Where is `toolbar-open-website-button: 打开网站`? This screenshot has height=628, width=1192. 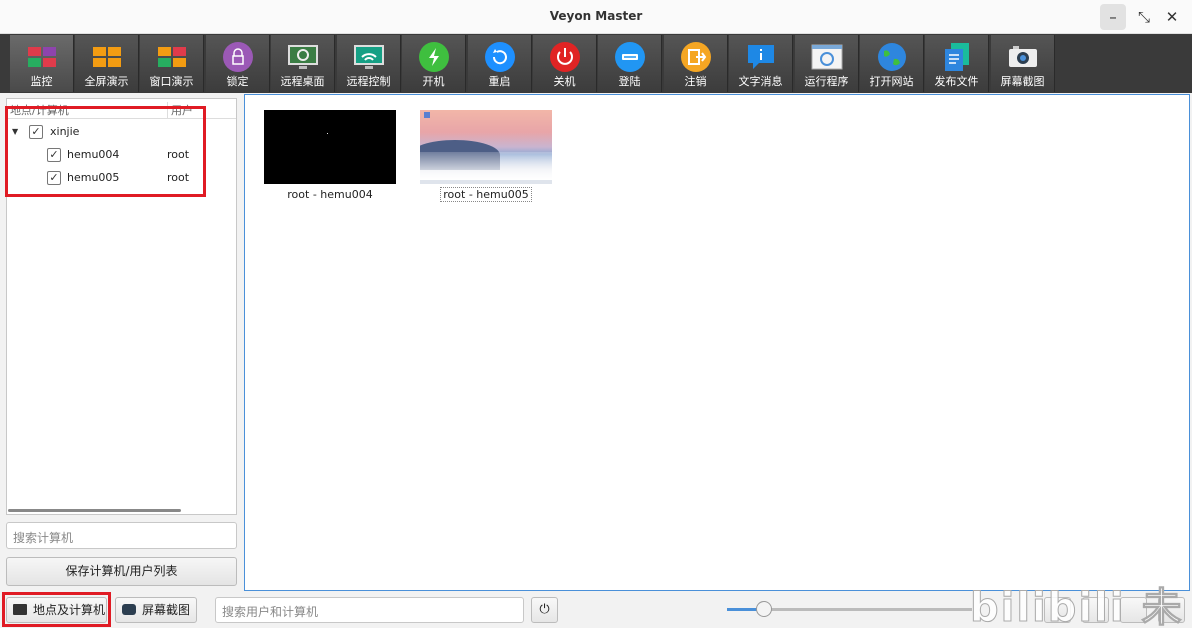
toolbar-open-website-button: 打开网站 is located at coordinates (892, 63).